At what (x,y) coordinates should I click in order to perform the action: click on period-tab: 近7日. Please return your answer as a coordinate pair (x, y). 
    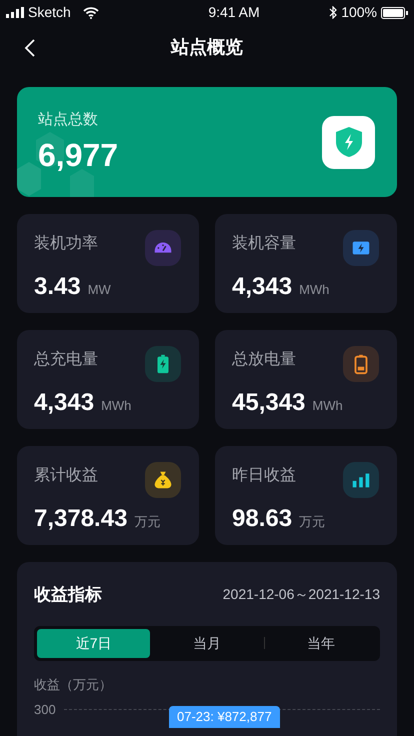
    Looking at the image, I should click on (93, 643).